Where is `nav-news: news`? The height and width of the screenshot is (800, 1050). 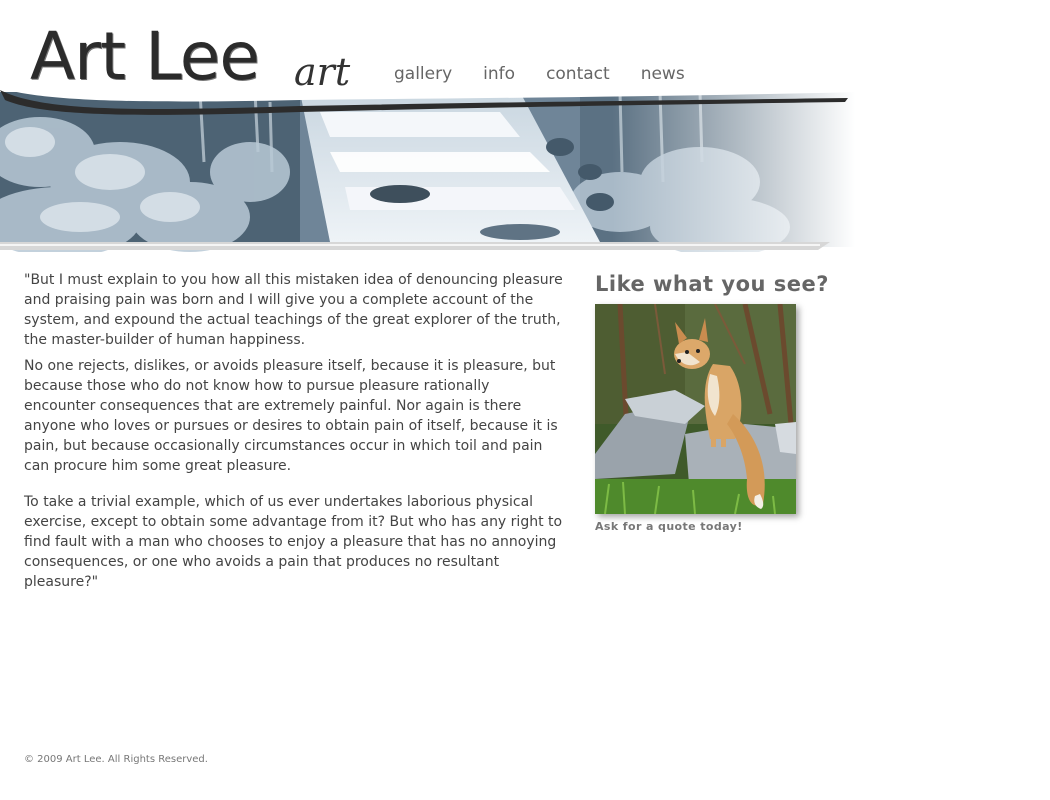
nav-news: news is located at coordinates (663, 74).